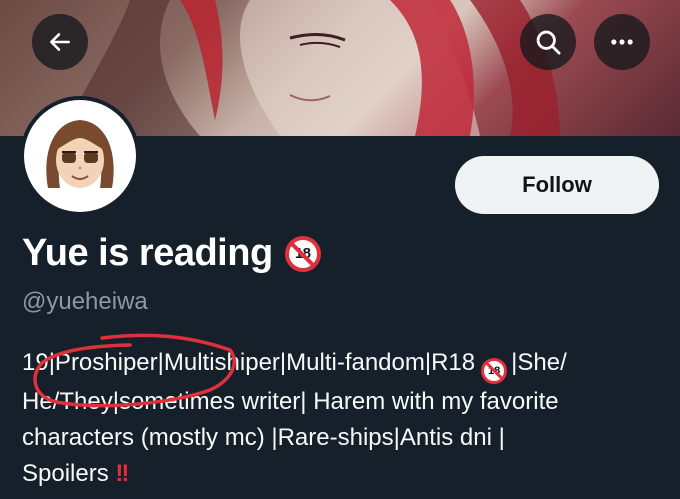  I want to click on avatar-image, so click(80, 156).